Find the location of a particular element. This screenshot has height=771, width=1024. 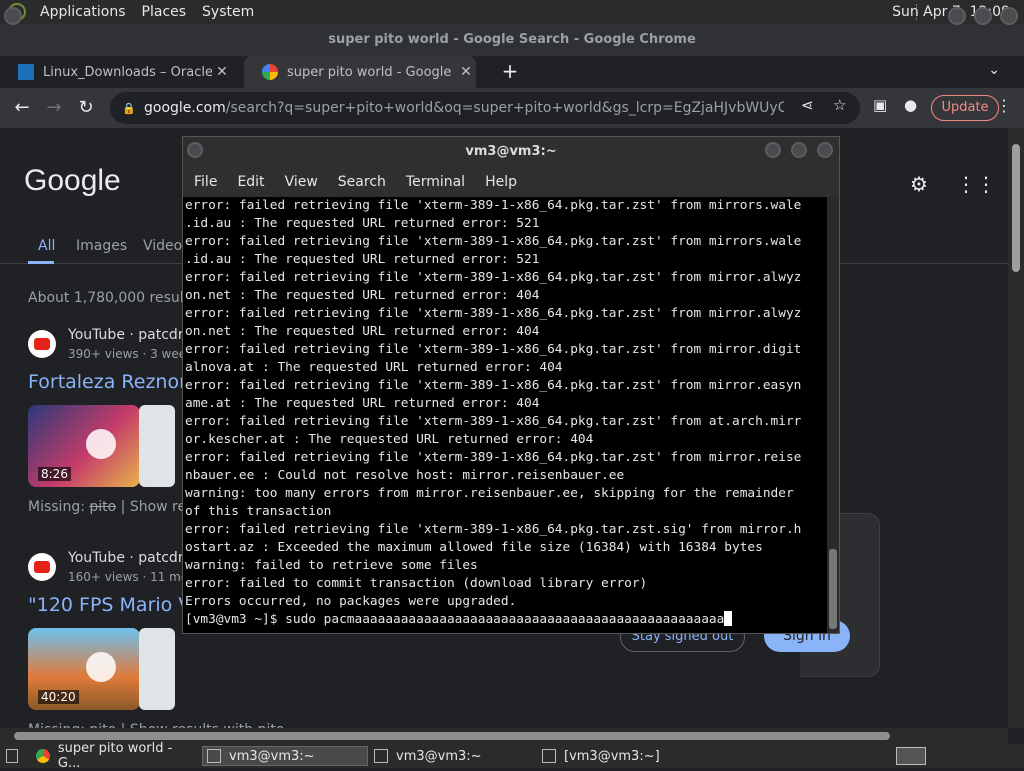

video-thumbnail: 8:26 is located at coordinates (84, 446).